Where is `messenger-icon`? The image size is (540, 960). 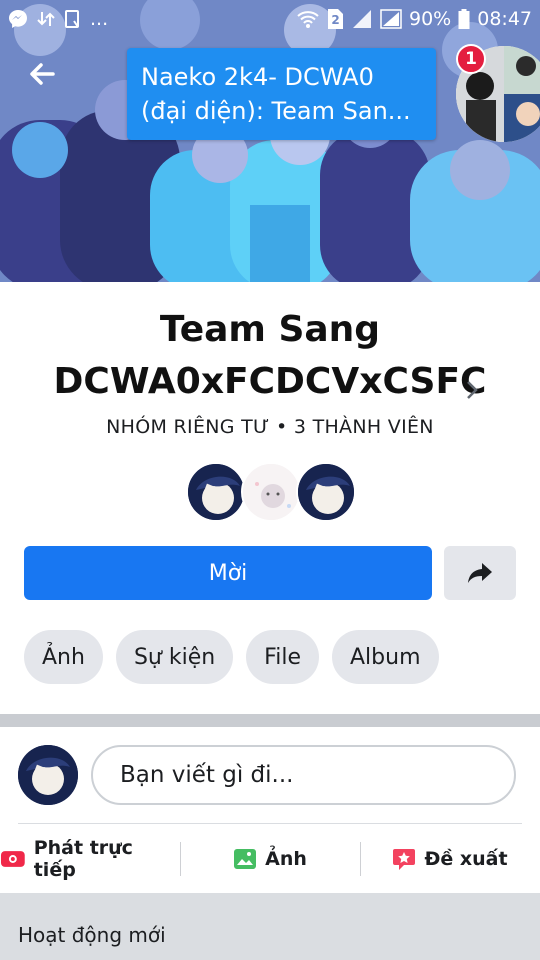
messenger-icon is located at coordinates (18, 19).